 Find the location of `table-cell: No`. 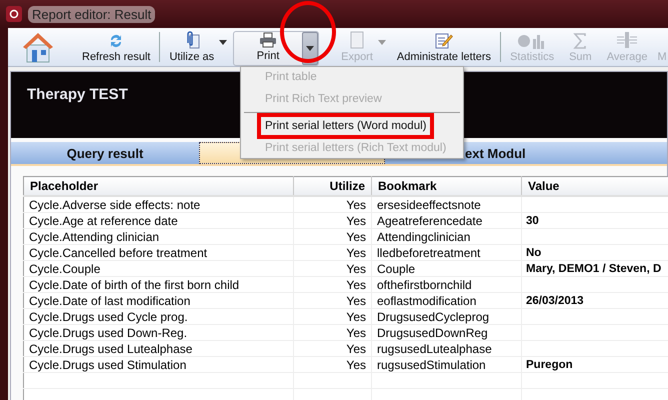

table-cell: No is located at coordinates (595, 252).